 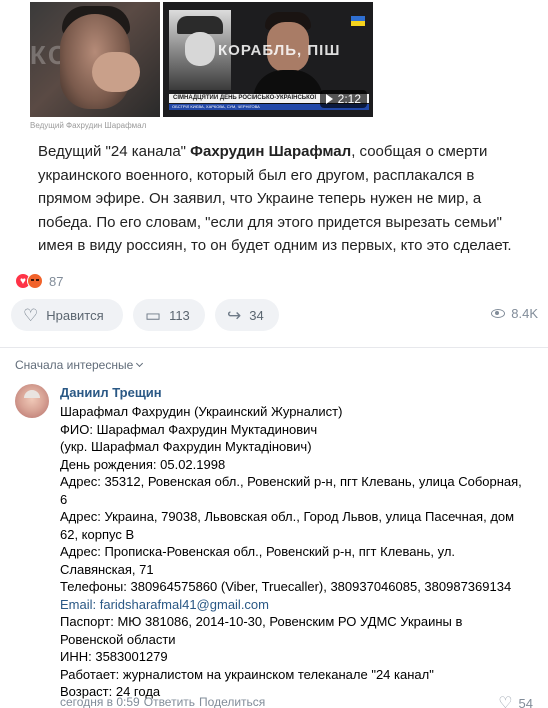 I want to click on comment-like-button: ♡ 54, so click(x=515, y=700).